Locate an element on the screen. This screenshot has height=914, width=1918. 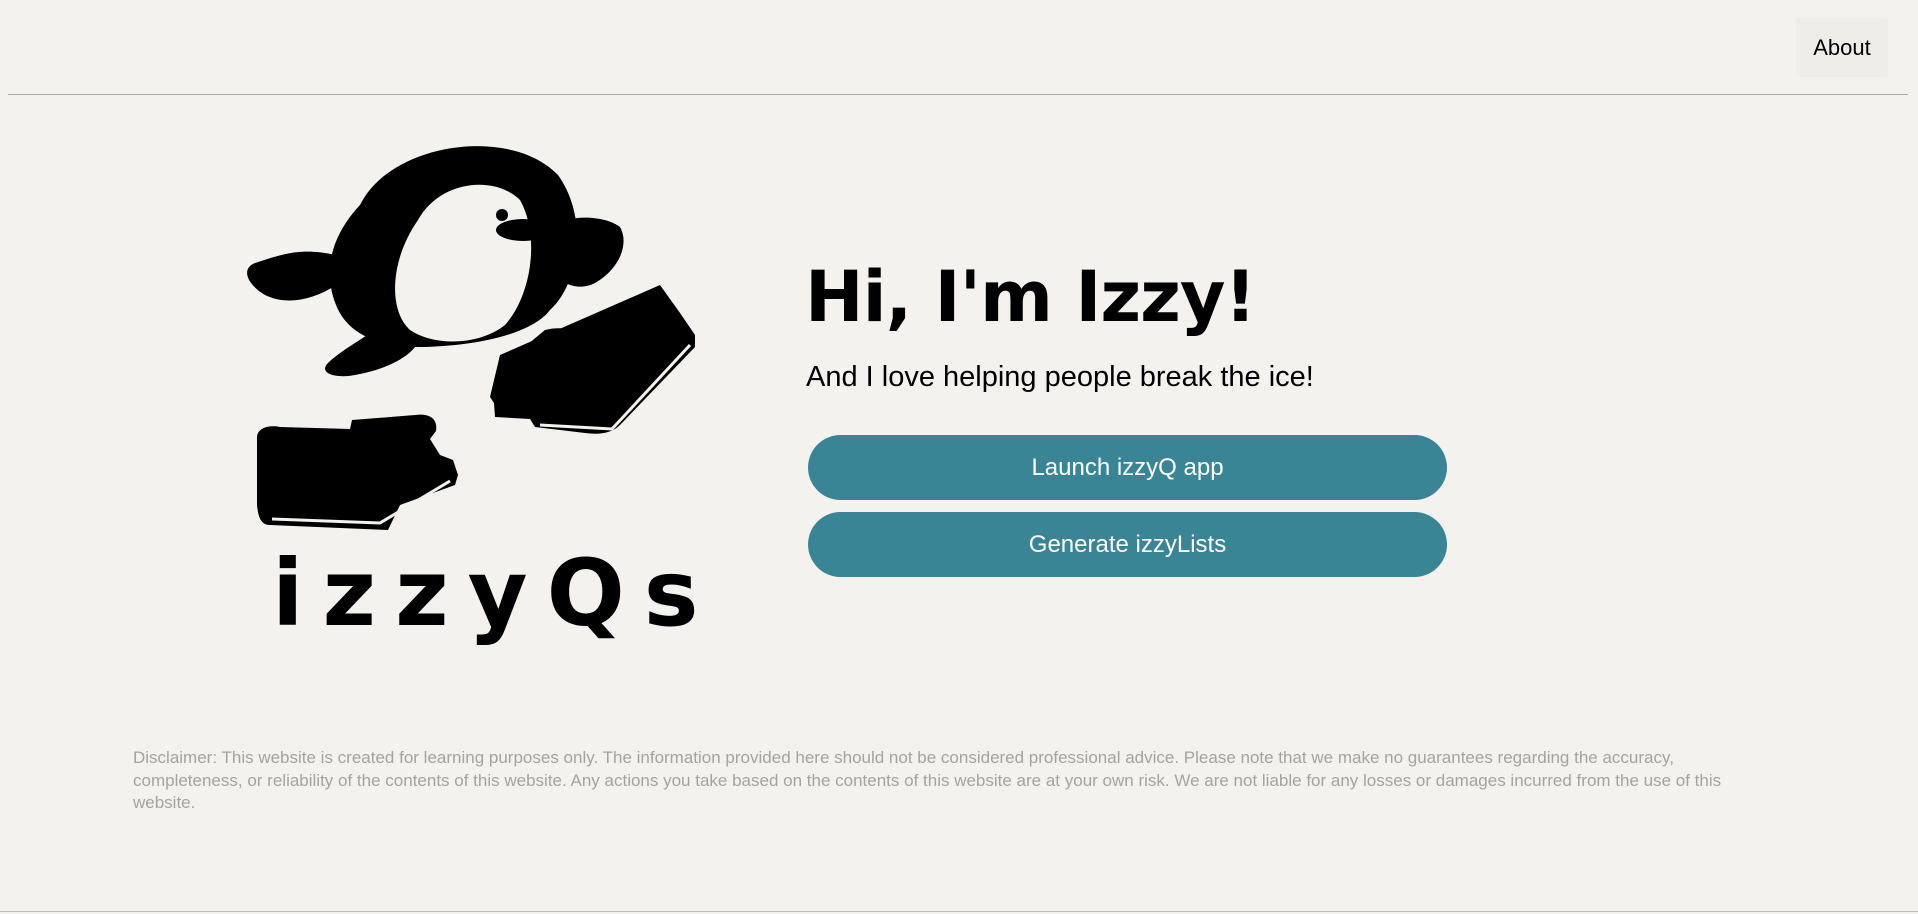
brand-wordmark: izzyQs is located at coordinates (495, 593).